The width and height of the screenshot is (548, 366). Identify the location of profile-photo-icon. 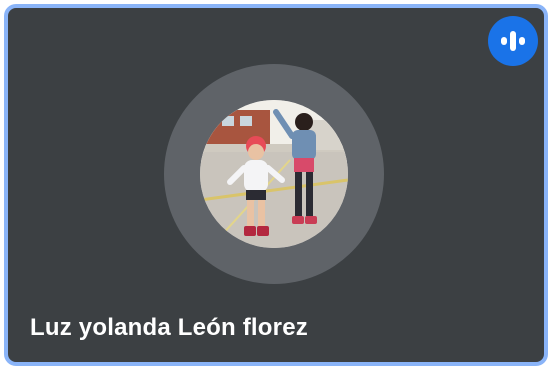
(274, 174).